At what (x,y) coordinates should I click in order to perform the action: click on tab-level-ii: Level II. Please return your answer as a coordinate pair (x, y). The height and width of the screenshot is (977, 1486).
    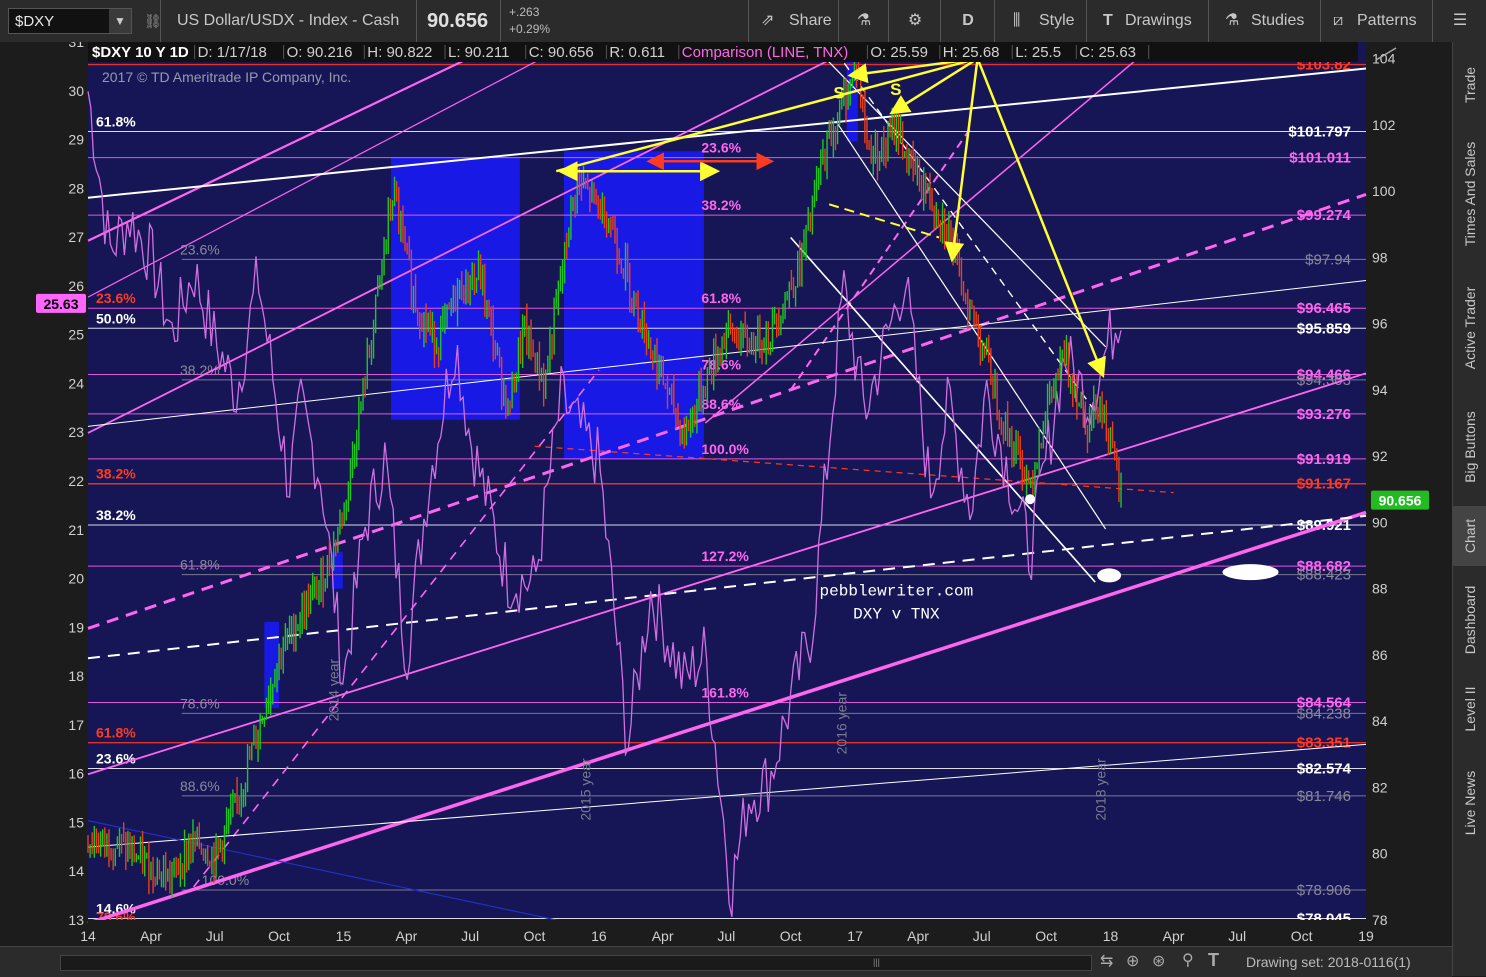
    Looking at the image, I should click on (1469, 709).